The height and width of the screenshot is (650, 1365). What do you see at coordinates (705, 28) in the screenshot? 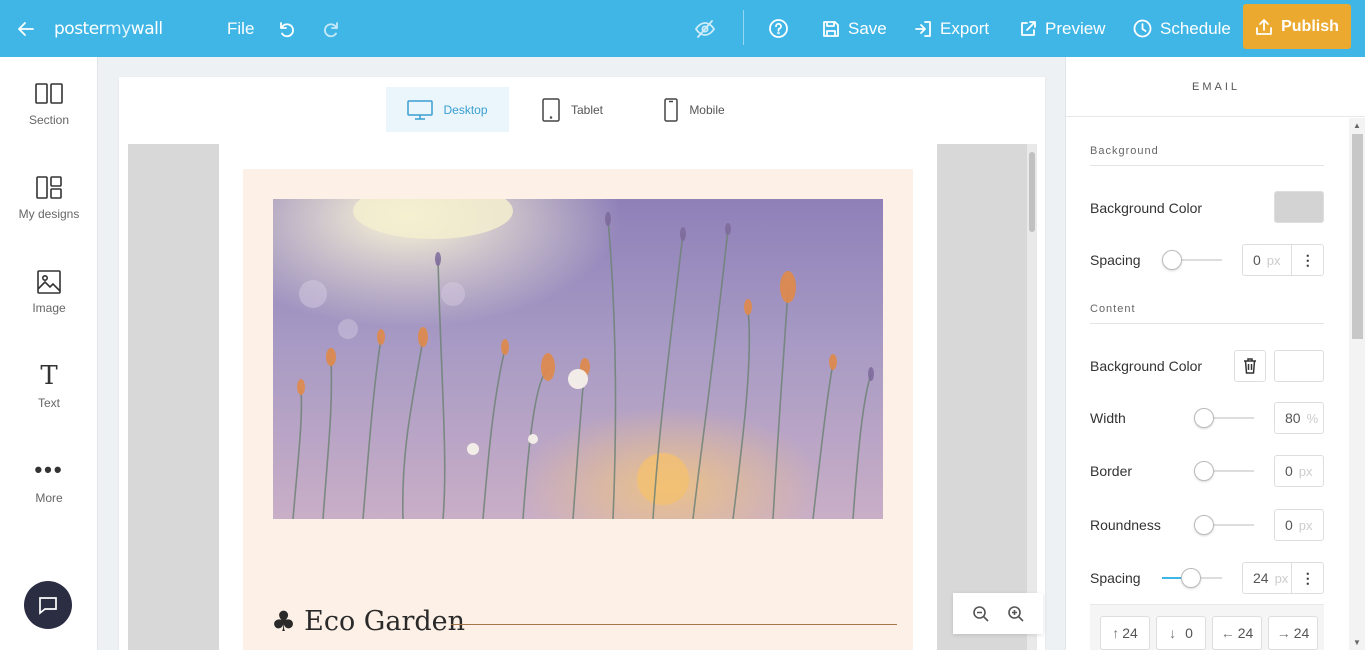
I see `hide-visibility-icon` at bounding box center [705, 28].